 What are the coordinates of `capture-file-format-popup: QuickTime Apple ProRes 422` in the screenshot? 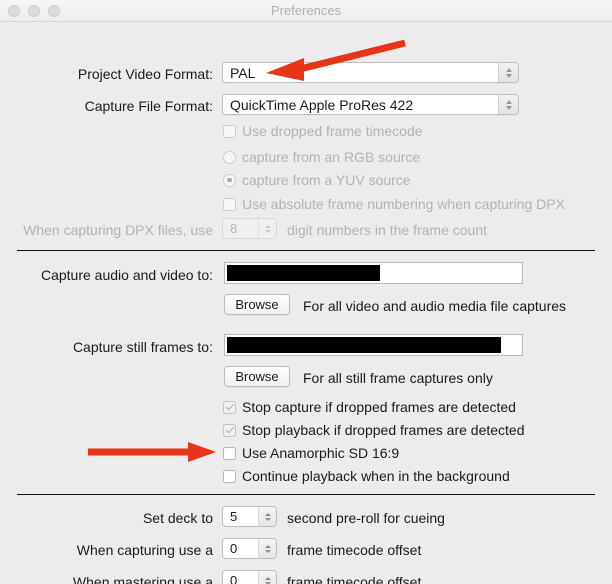 It's located at (370, 104).